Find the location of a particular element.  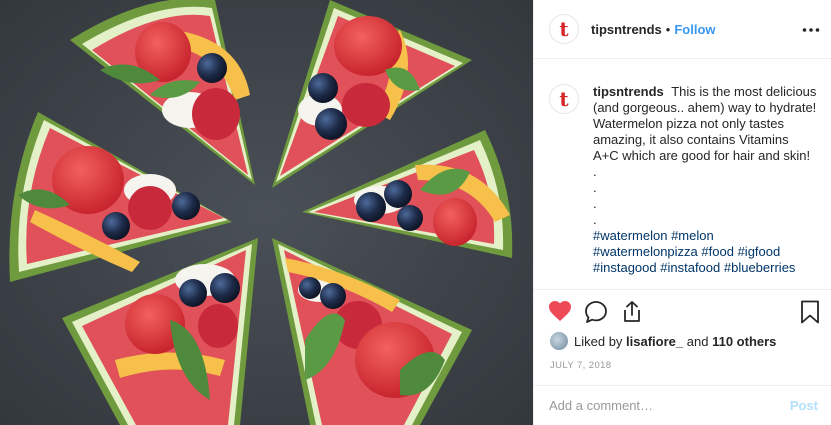

post-header: t tipsntrends • Follow is located at coordinates (682, 29).